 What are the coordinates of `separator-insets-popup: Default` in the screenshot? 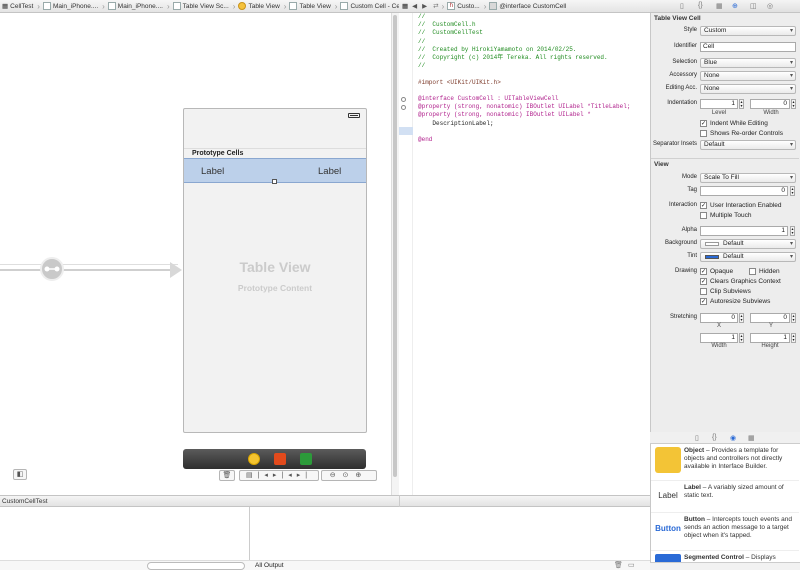 It's located at (748, 145).